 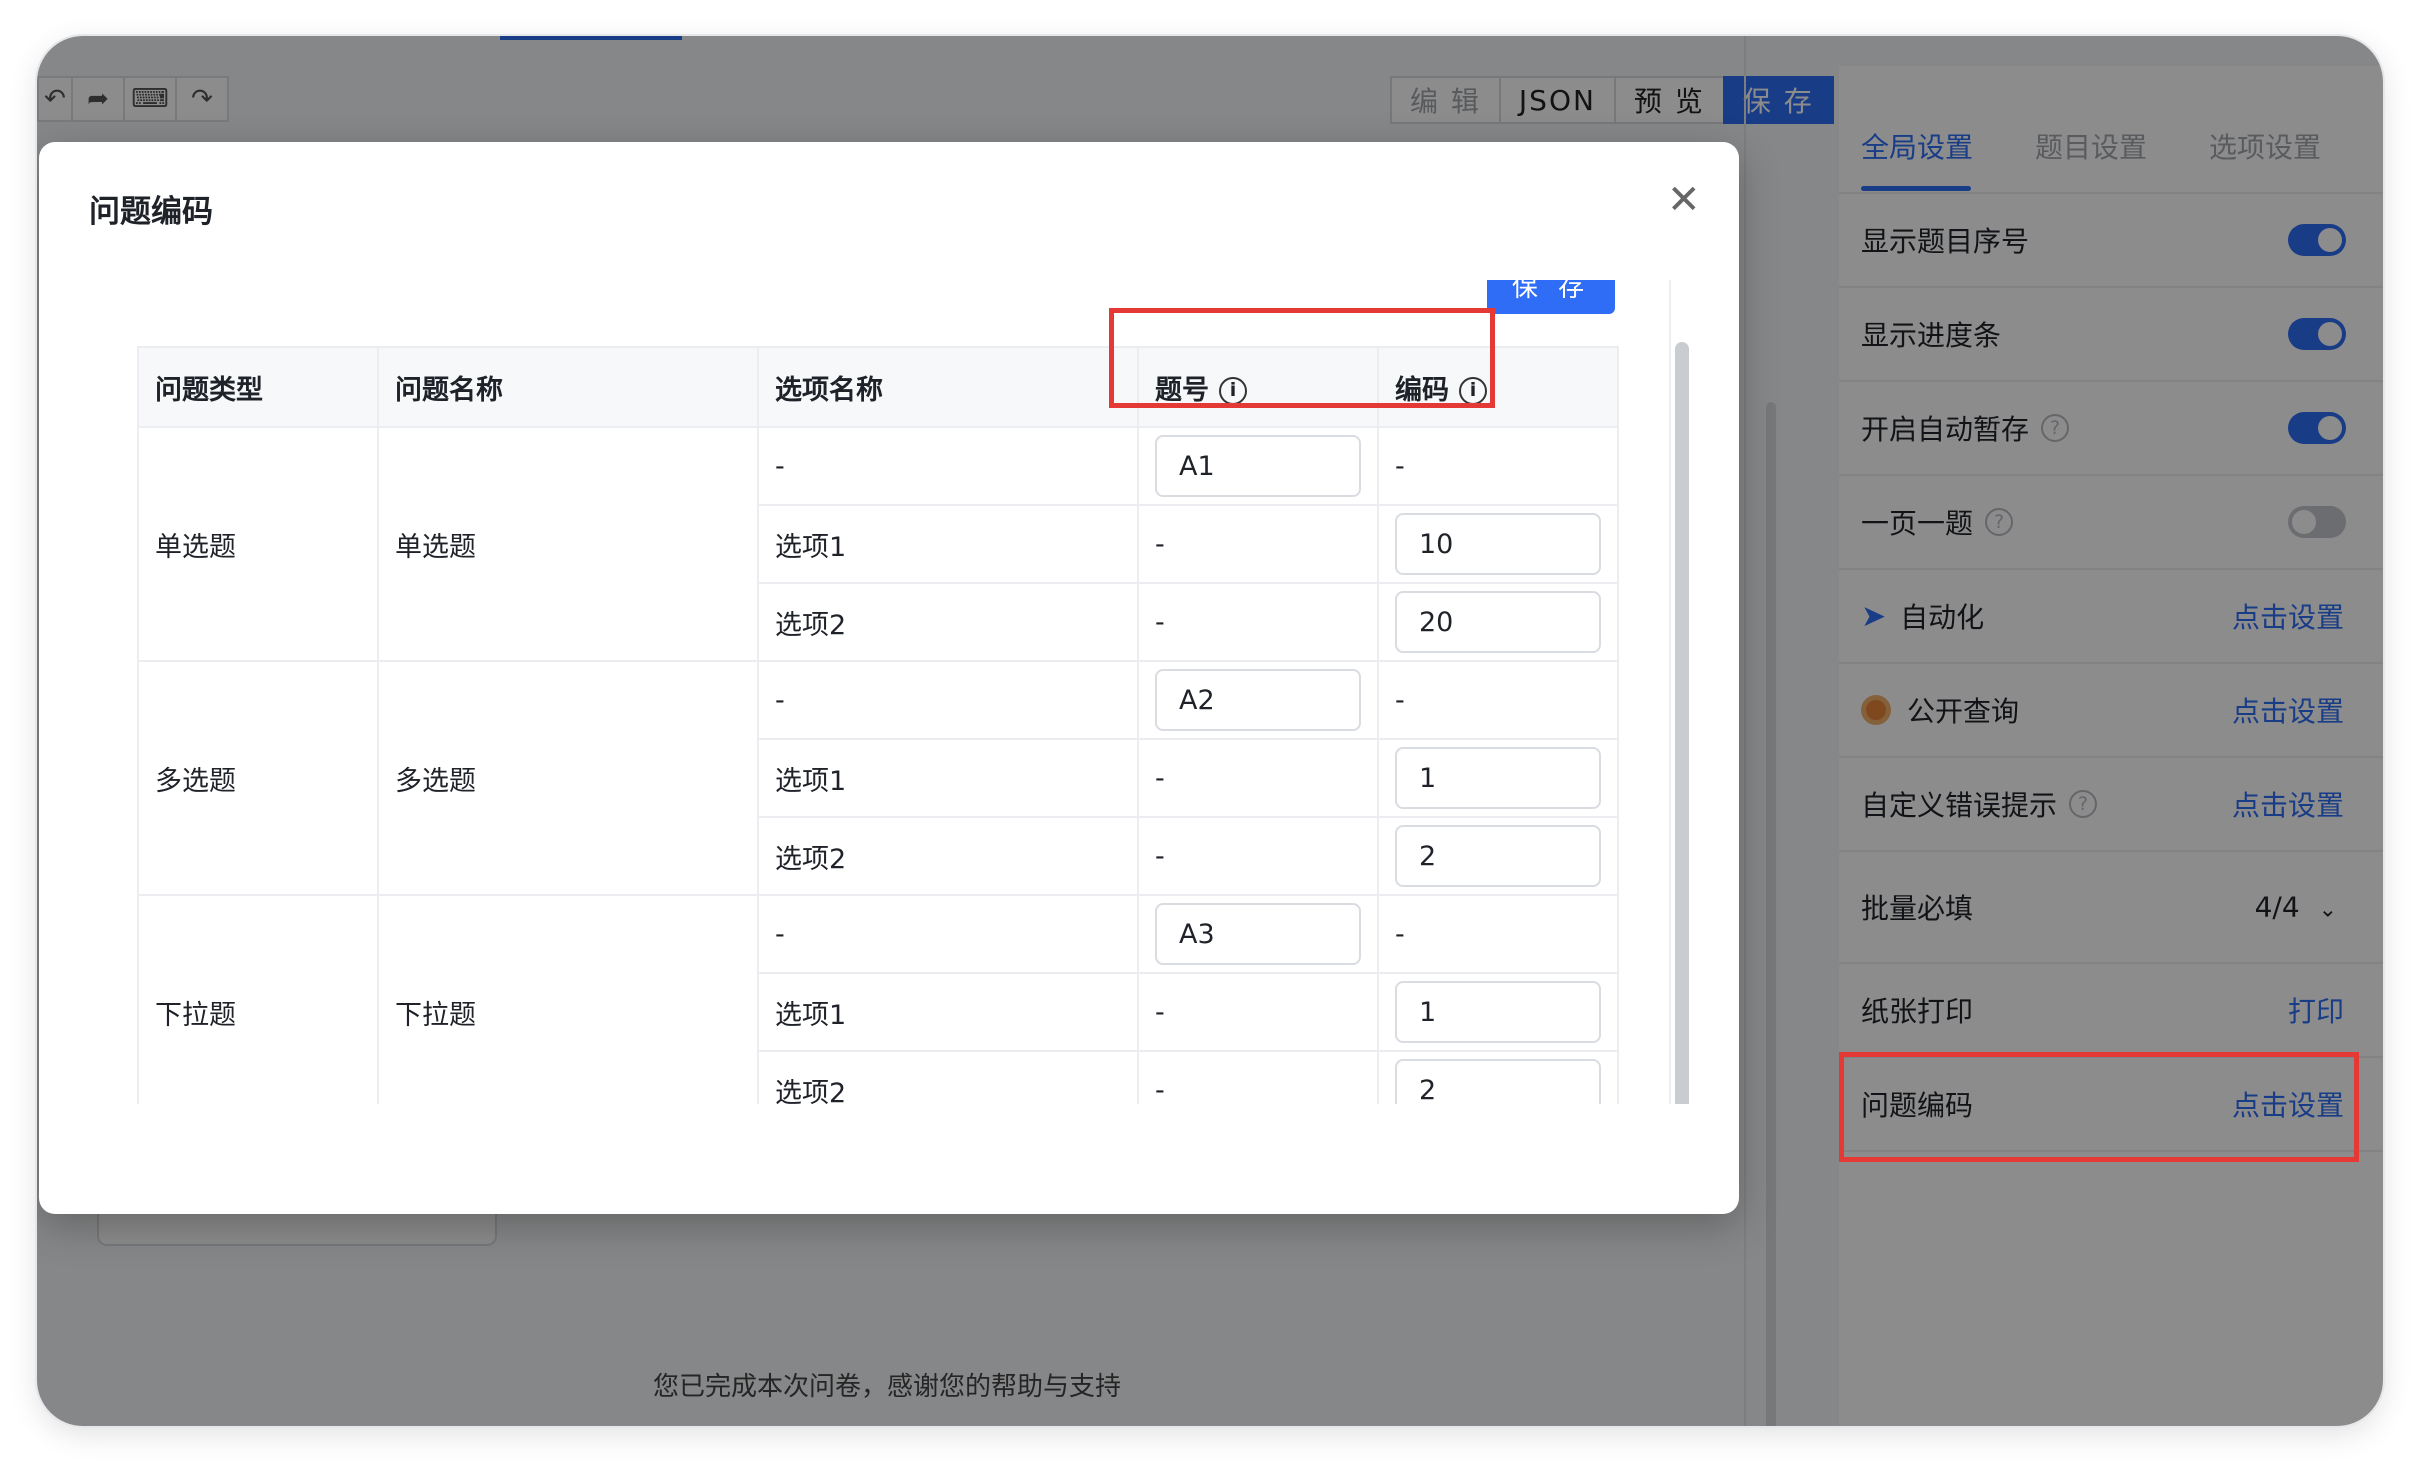 I want to click on col-option-name: 选项名称, so click(x=948, y=387).